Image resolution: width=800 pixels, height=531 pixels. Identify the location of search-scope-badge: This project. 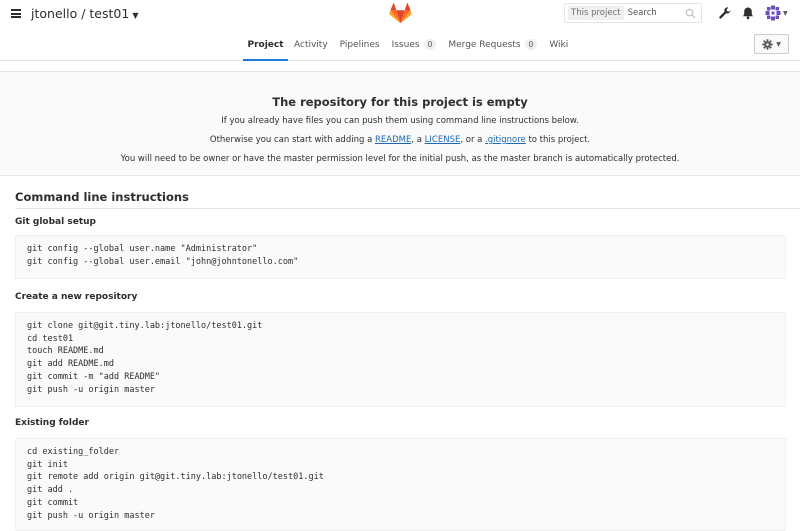
(596, 13).